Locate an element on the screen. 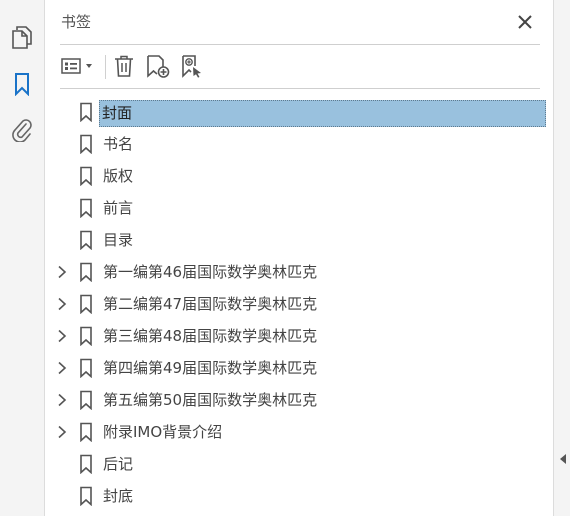  attachment-icon is located at coordinates (22, 130).